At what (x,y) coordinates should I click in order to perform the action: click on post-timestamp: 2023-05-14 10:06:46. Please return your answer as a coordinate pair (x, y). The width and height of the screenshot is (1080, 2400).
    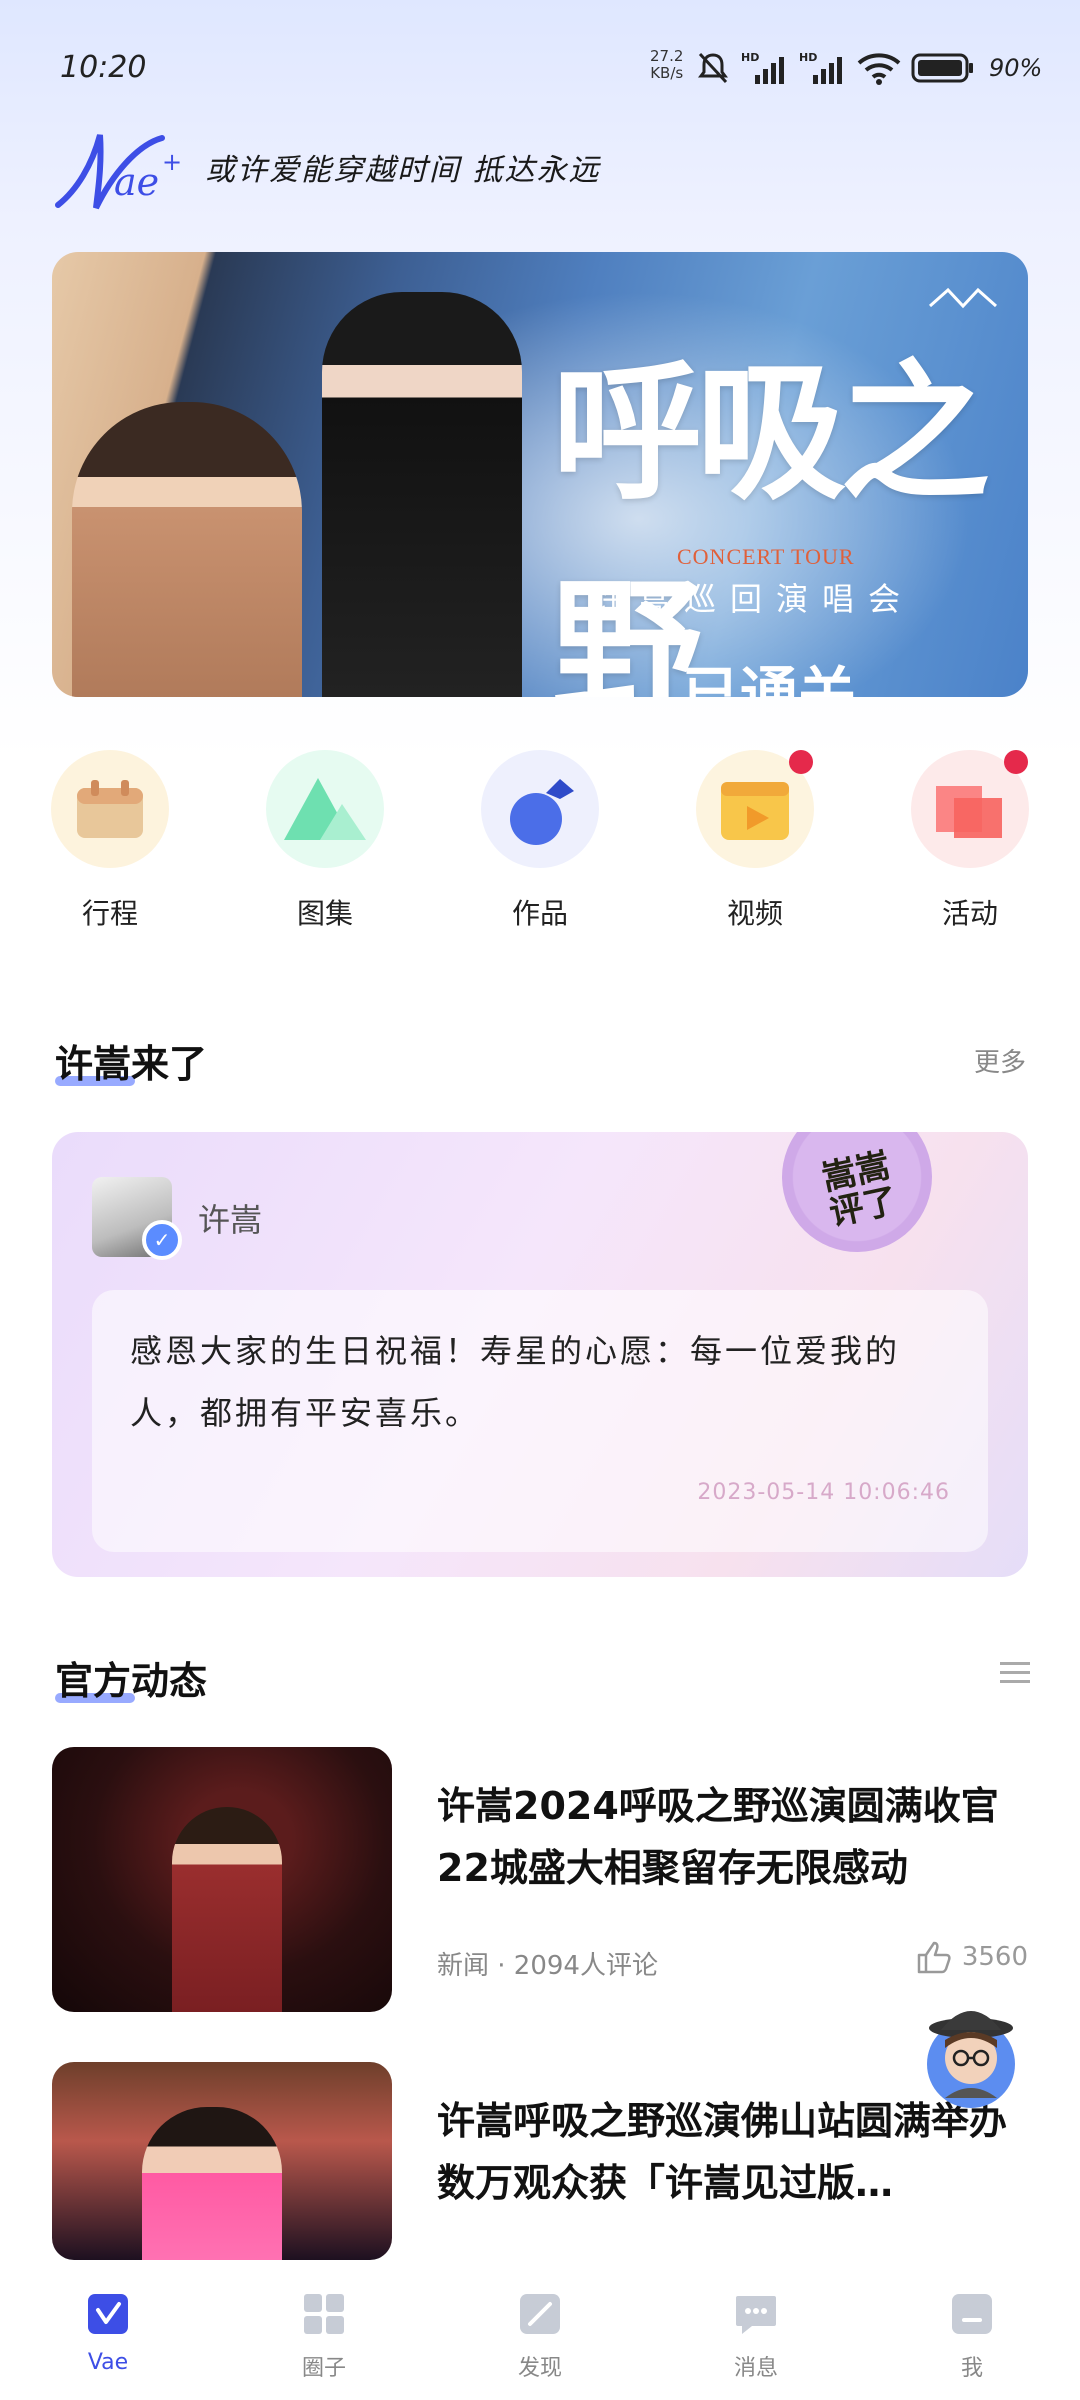
    Looking at the image, I should click on (823, 1492).